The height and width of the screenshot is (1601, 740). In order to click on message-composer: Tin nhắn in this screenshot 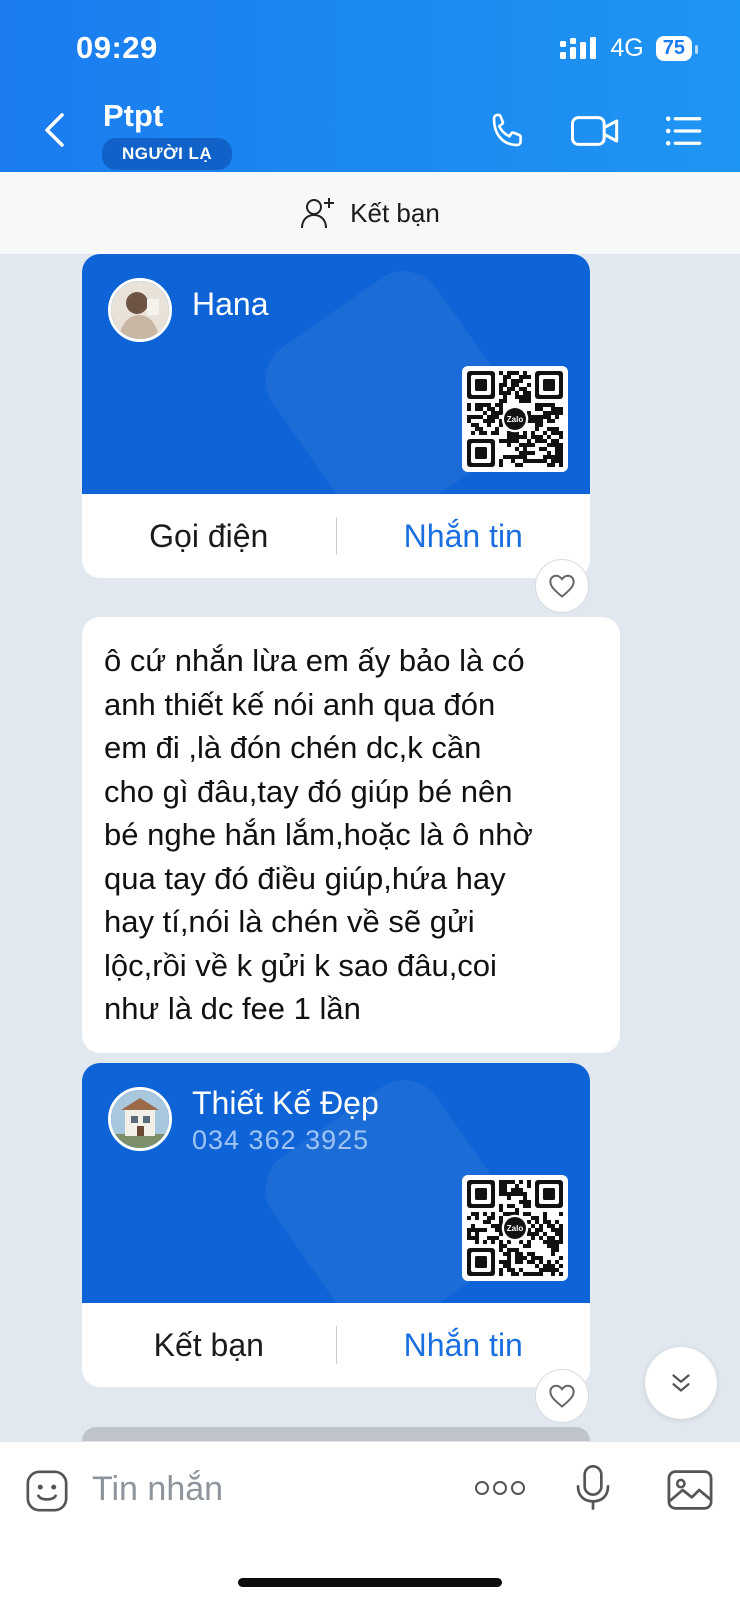, I will do `click(370, 1521)`.